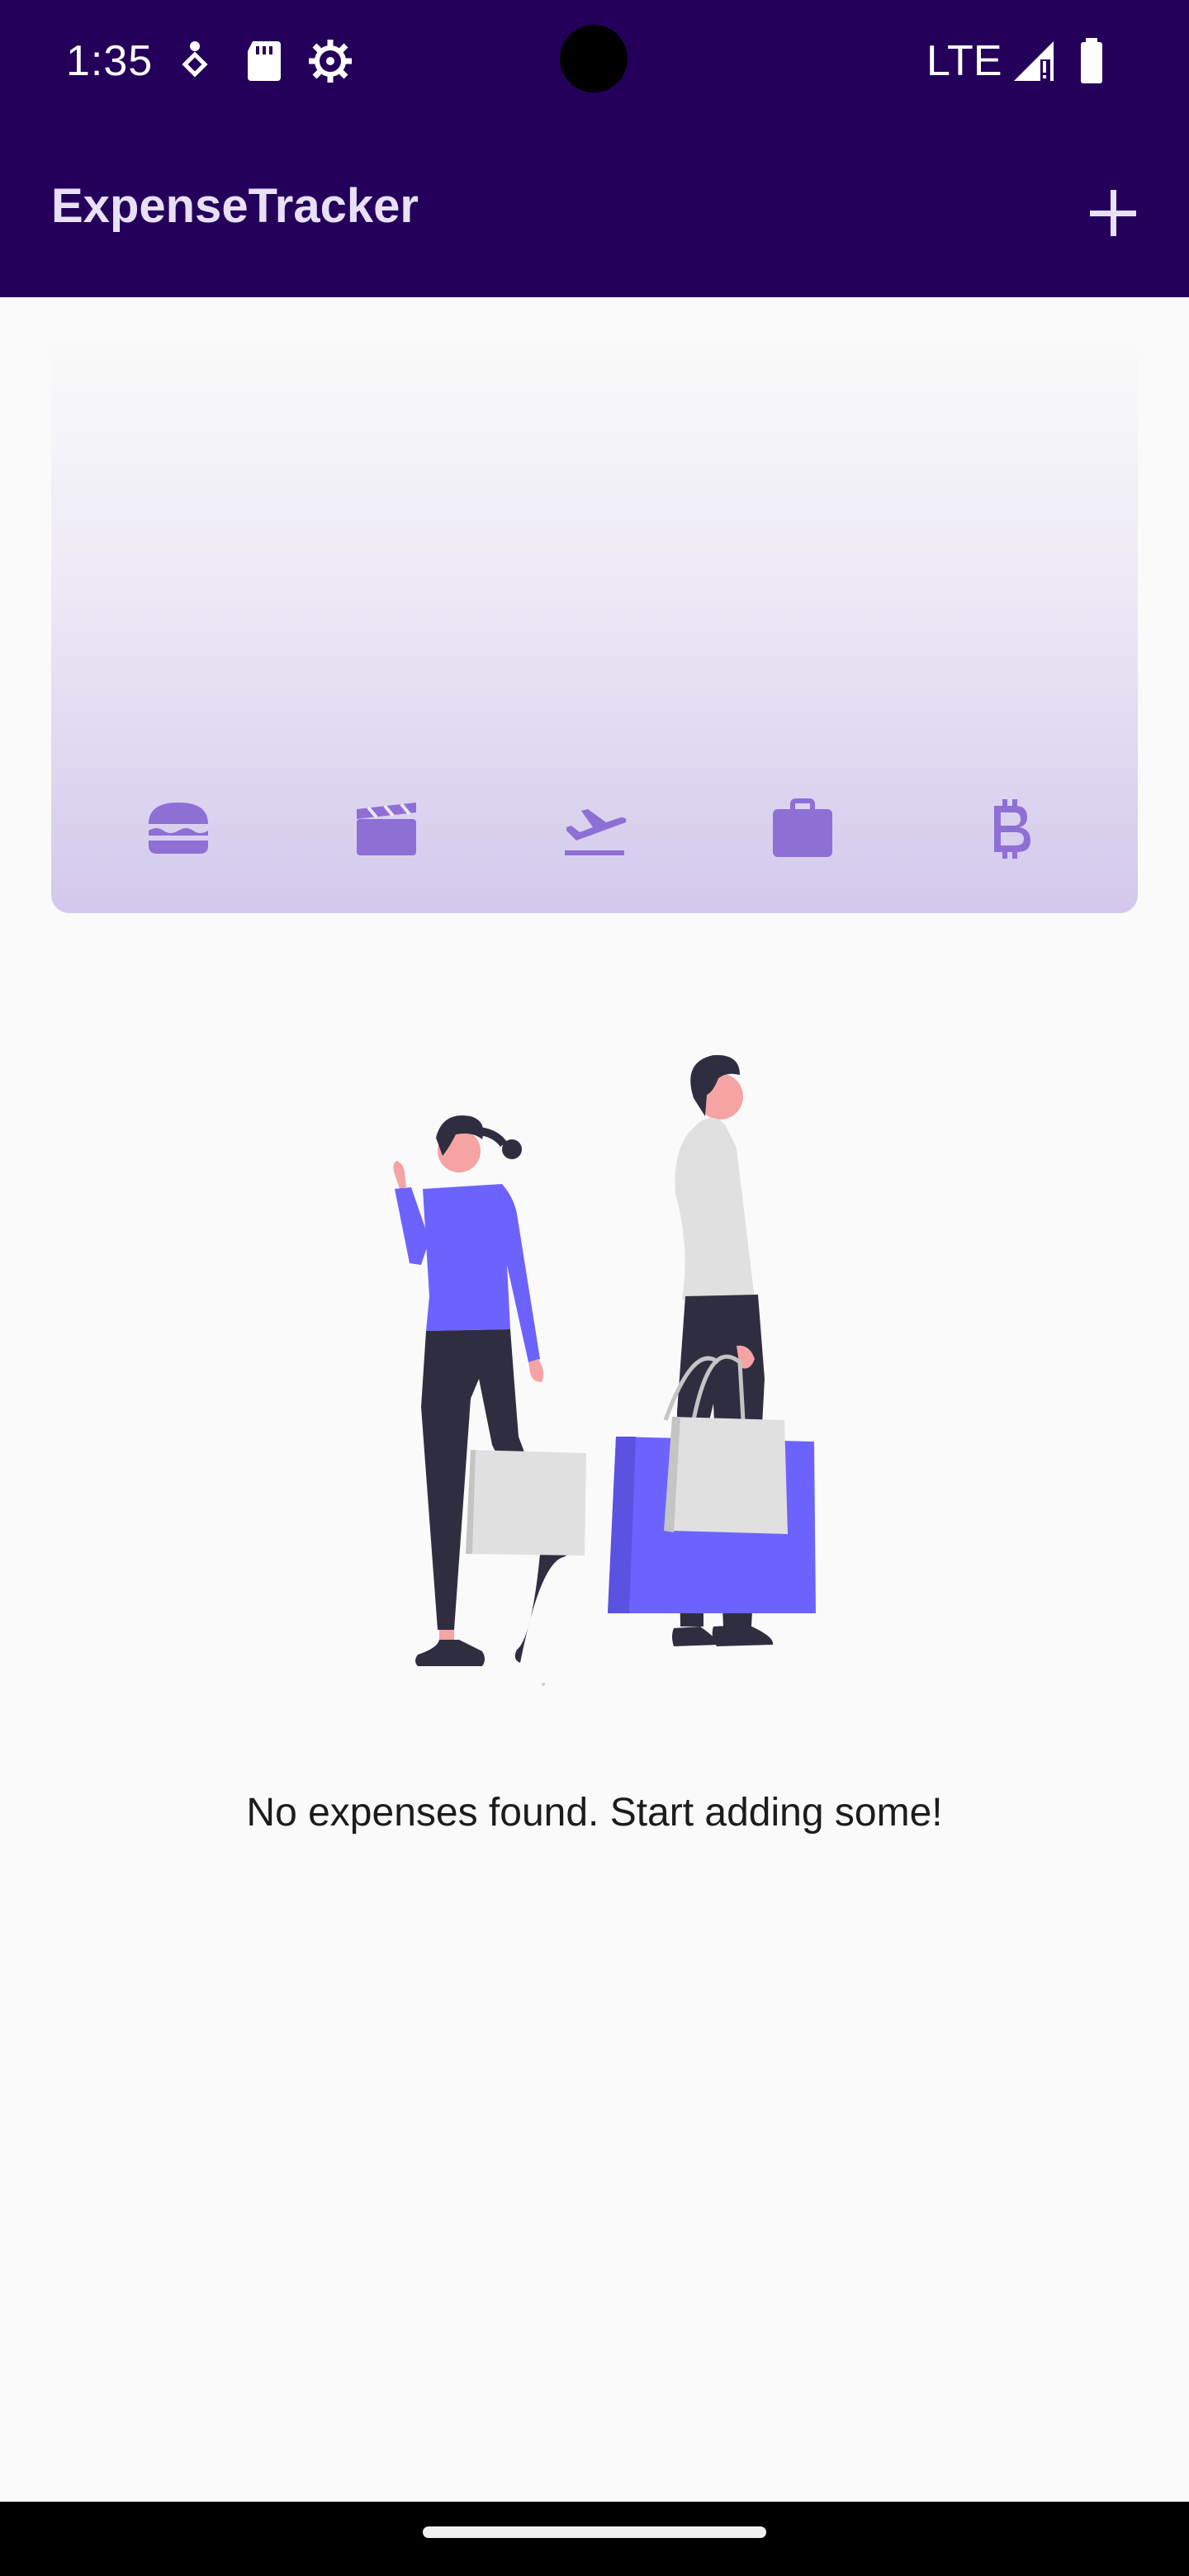 Image resolution: width=1189 pixels, height=2576 pixels. Describe the element at coordinates (1034, 61) in the screenshot. I see `signal-icon` at that location.